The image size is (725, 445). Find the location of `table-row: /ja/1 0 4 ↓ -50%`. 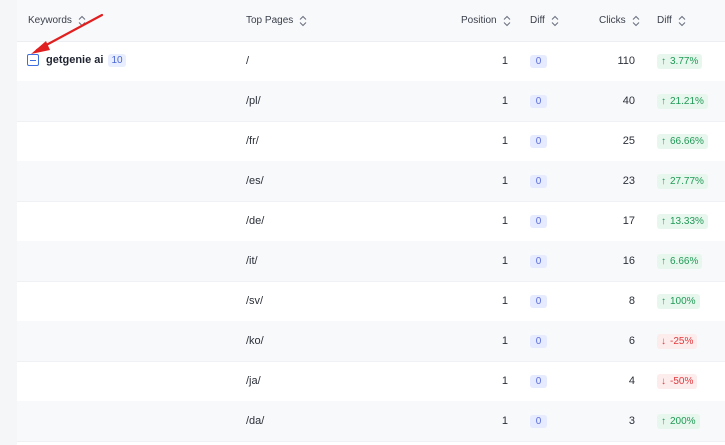

table-row: /ja/1 0 4 ↓ -50% is located at coordinates (371, 381).